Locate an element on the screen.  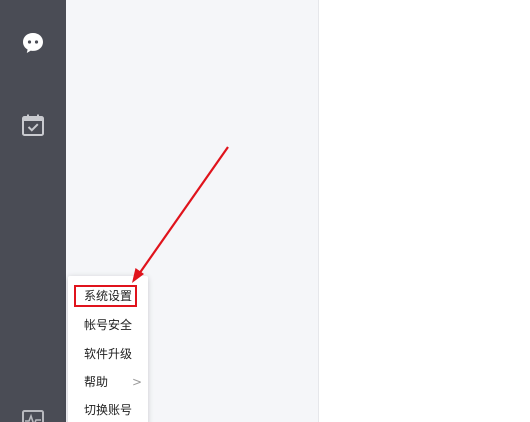
menu-item-account-security: 帐号安全 is located at coordinates (108, 325).